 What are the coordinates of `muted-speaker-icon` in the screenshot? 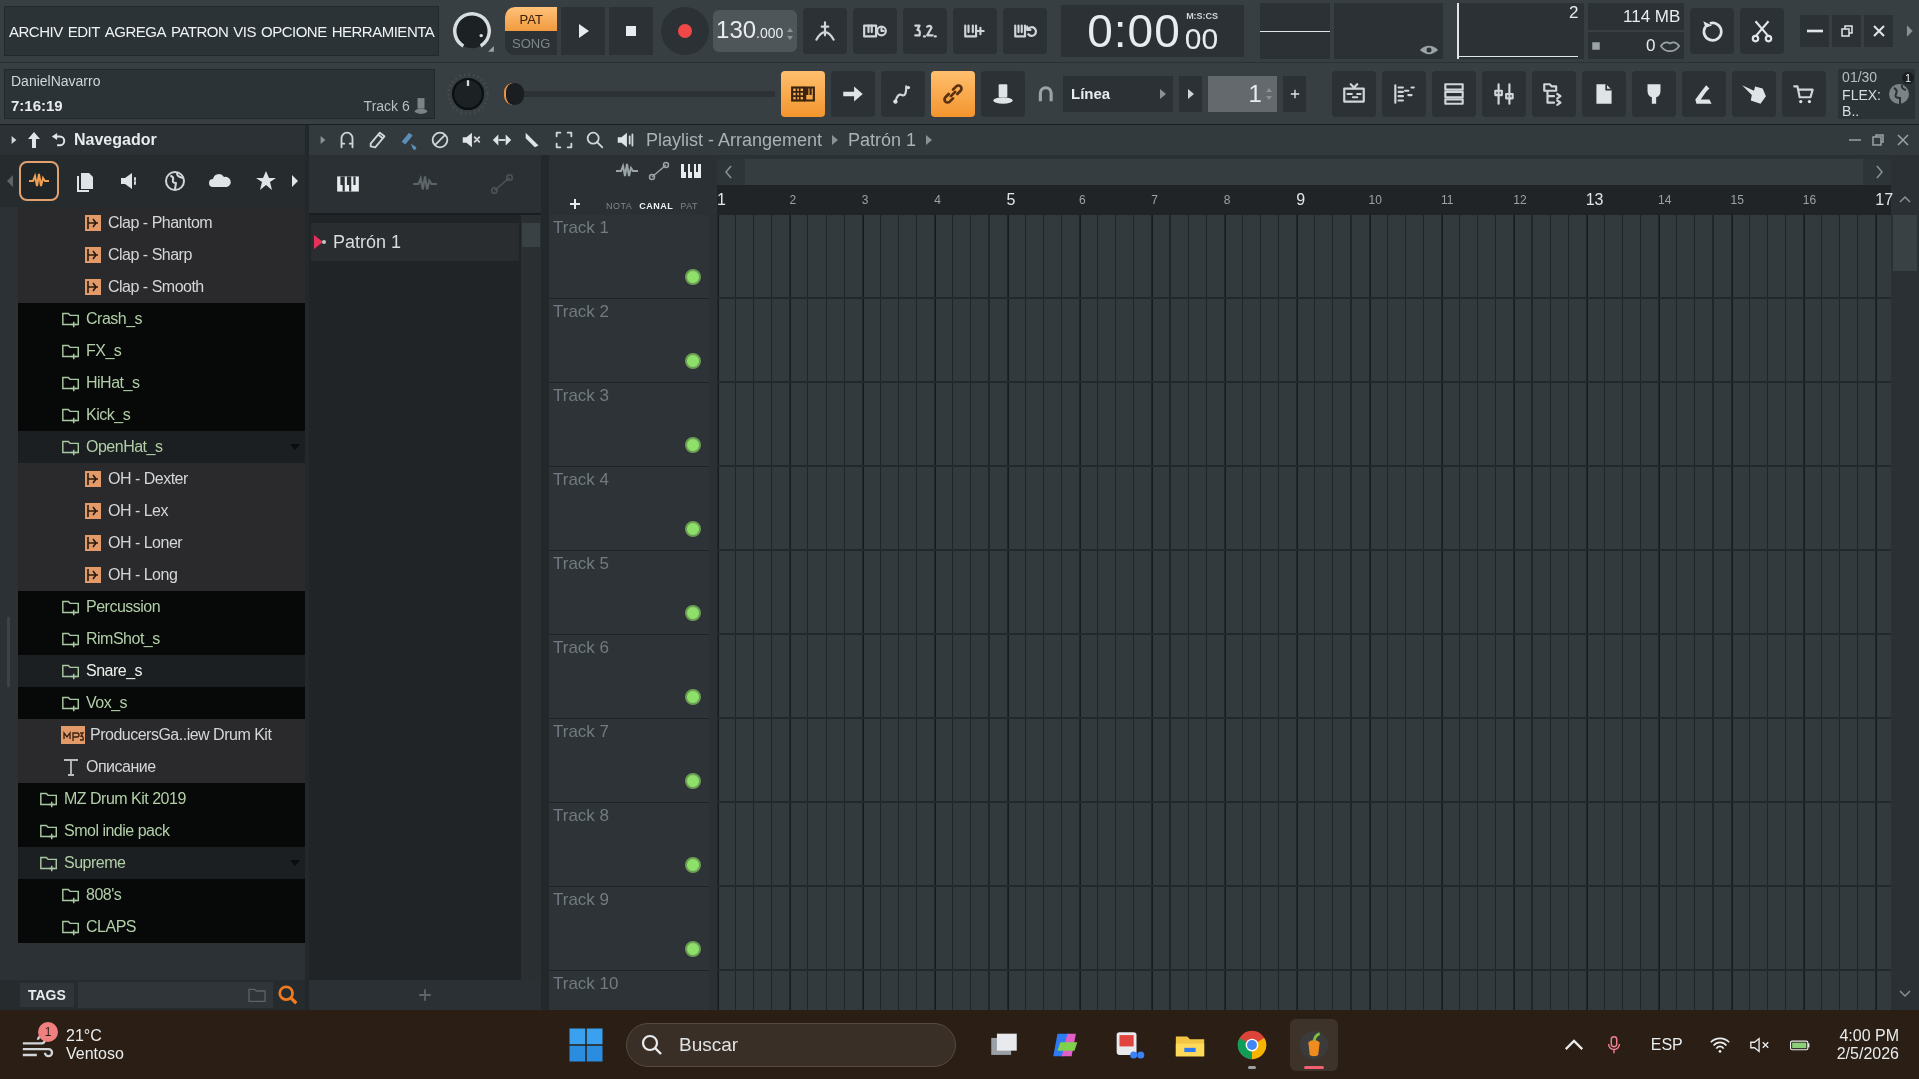 It's located at (1759, 1044).